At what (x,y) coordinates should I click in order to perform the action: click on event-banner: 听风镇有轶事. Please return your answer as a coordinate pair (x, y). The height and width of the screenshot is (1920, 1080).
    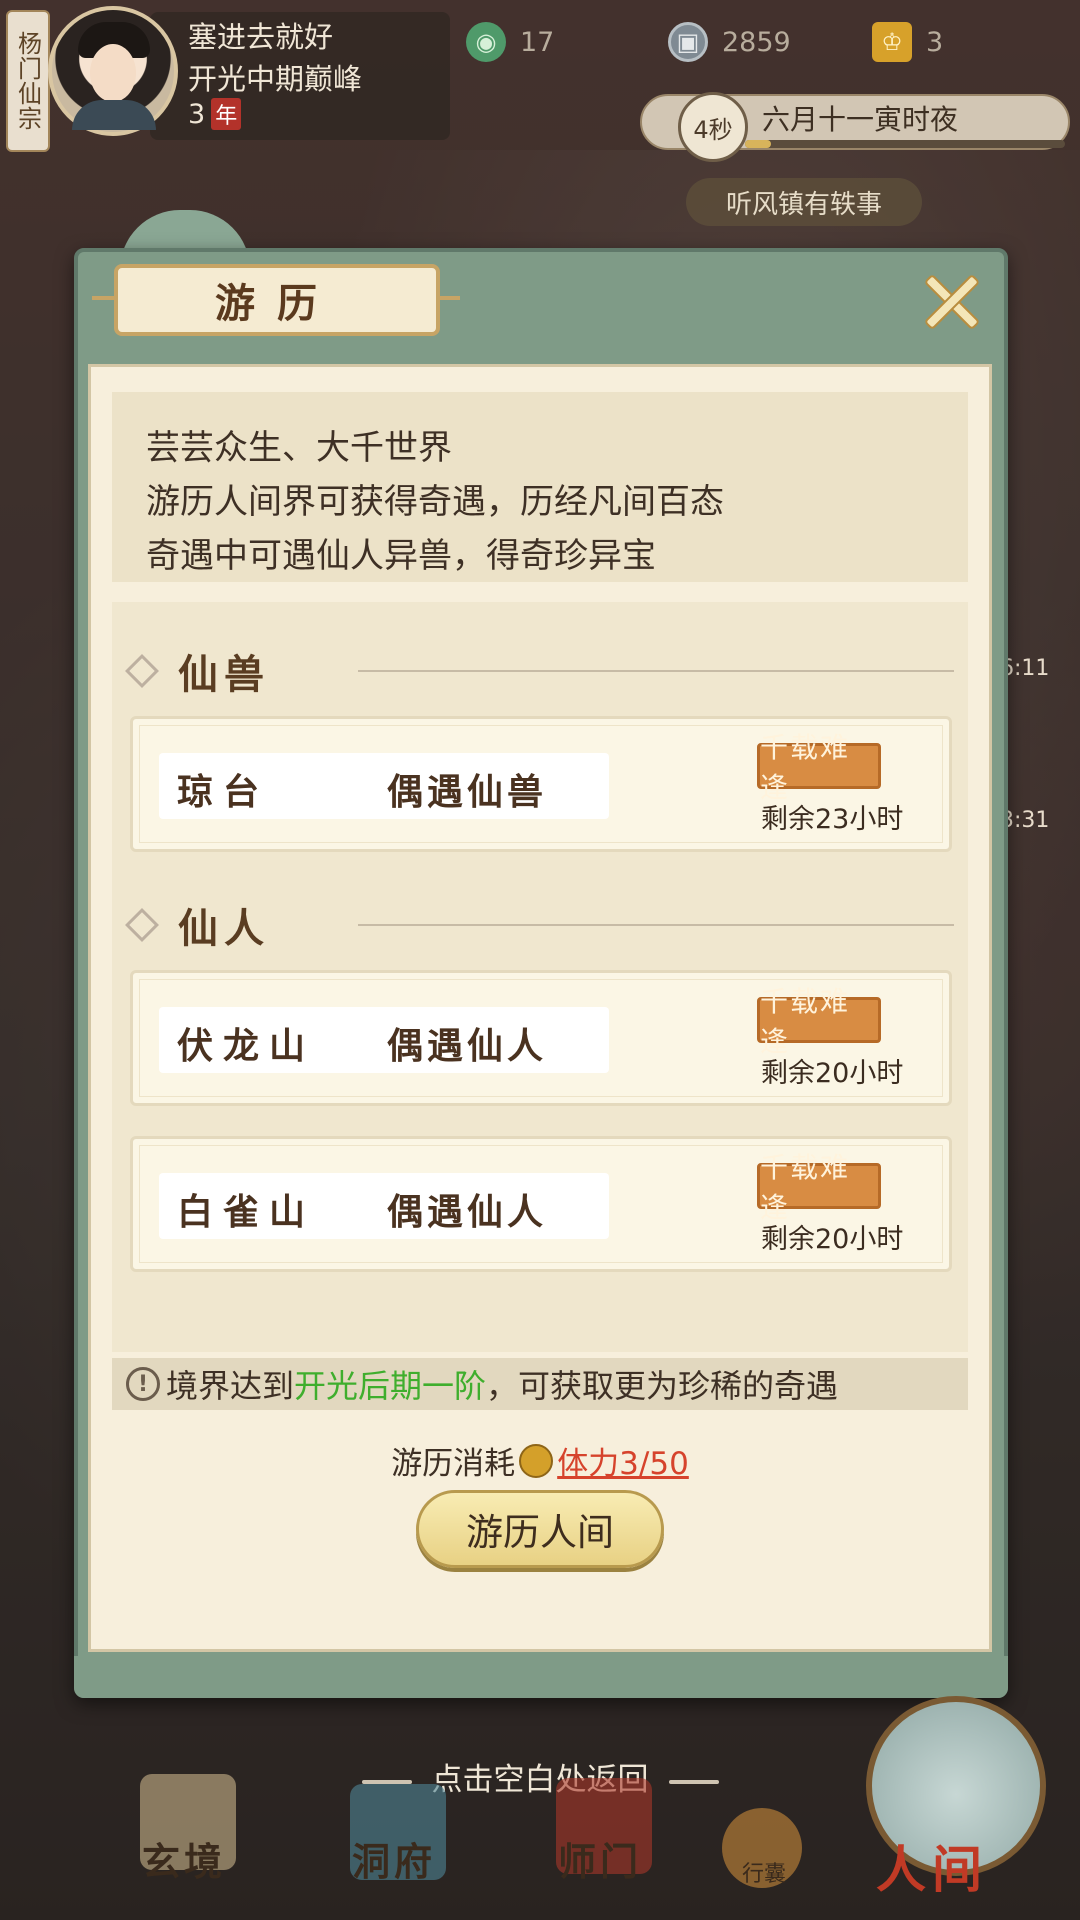
    Looking at the image, I should click on (804, 202).